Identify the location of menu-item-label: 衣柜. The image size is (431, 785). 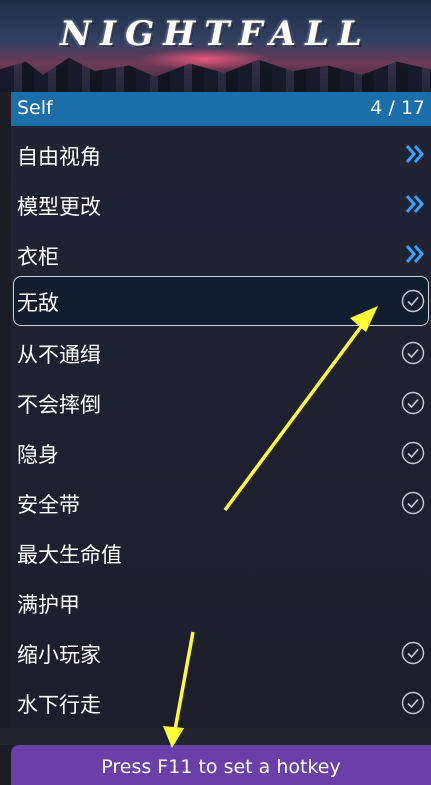
(38, 257).